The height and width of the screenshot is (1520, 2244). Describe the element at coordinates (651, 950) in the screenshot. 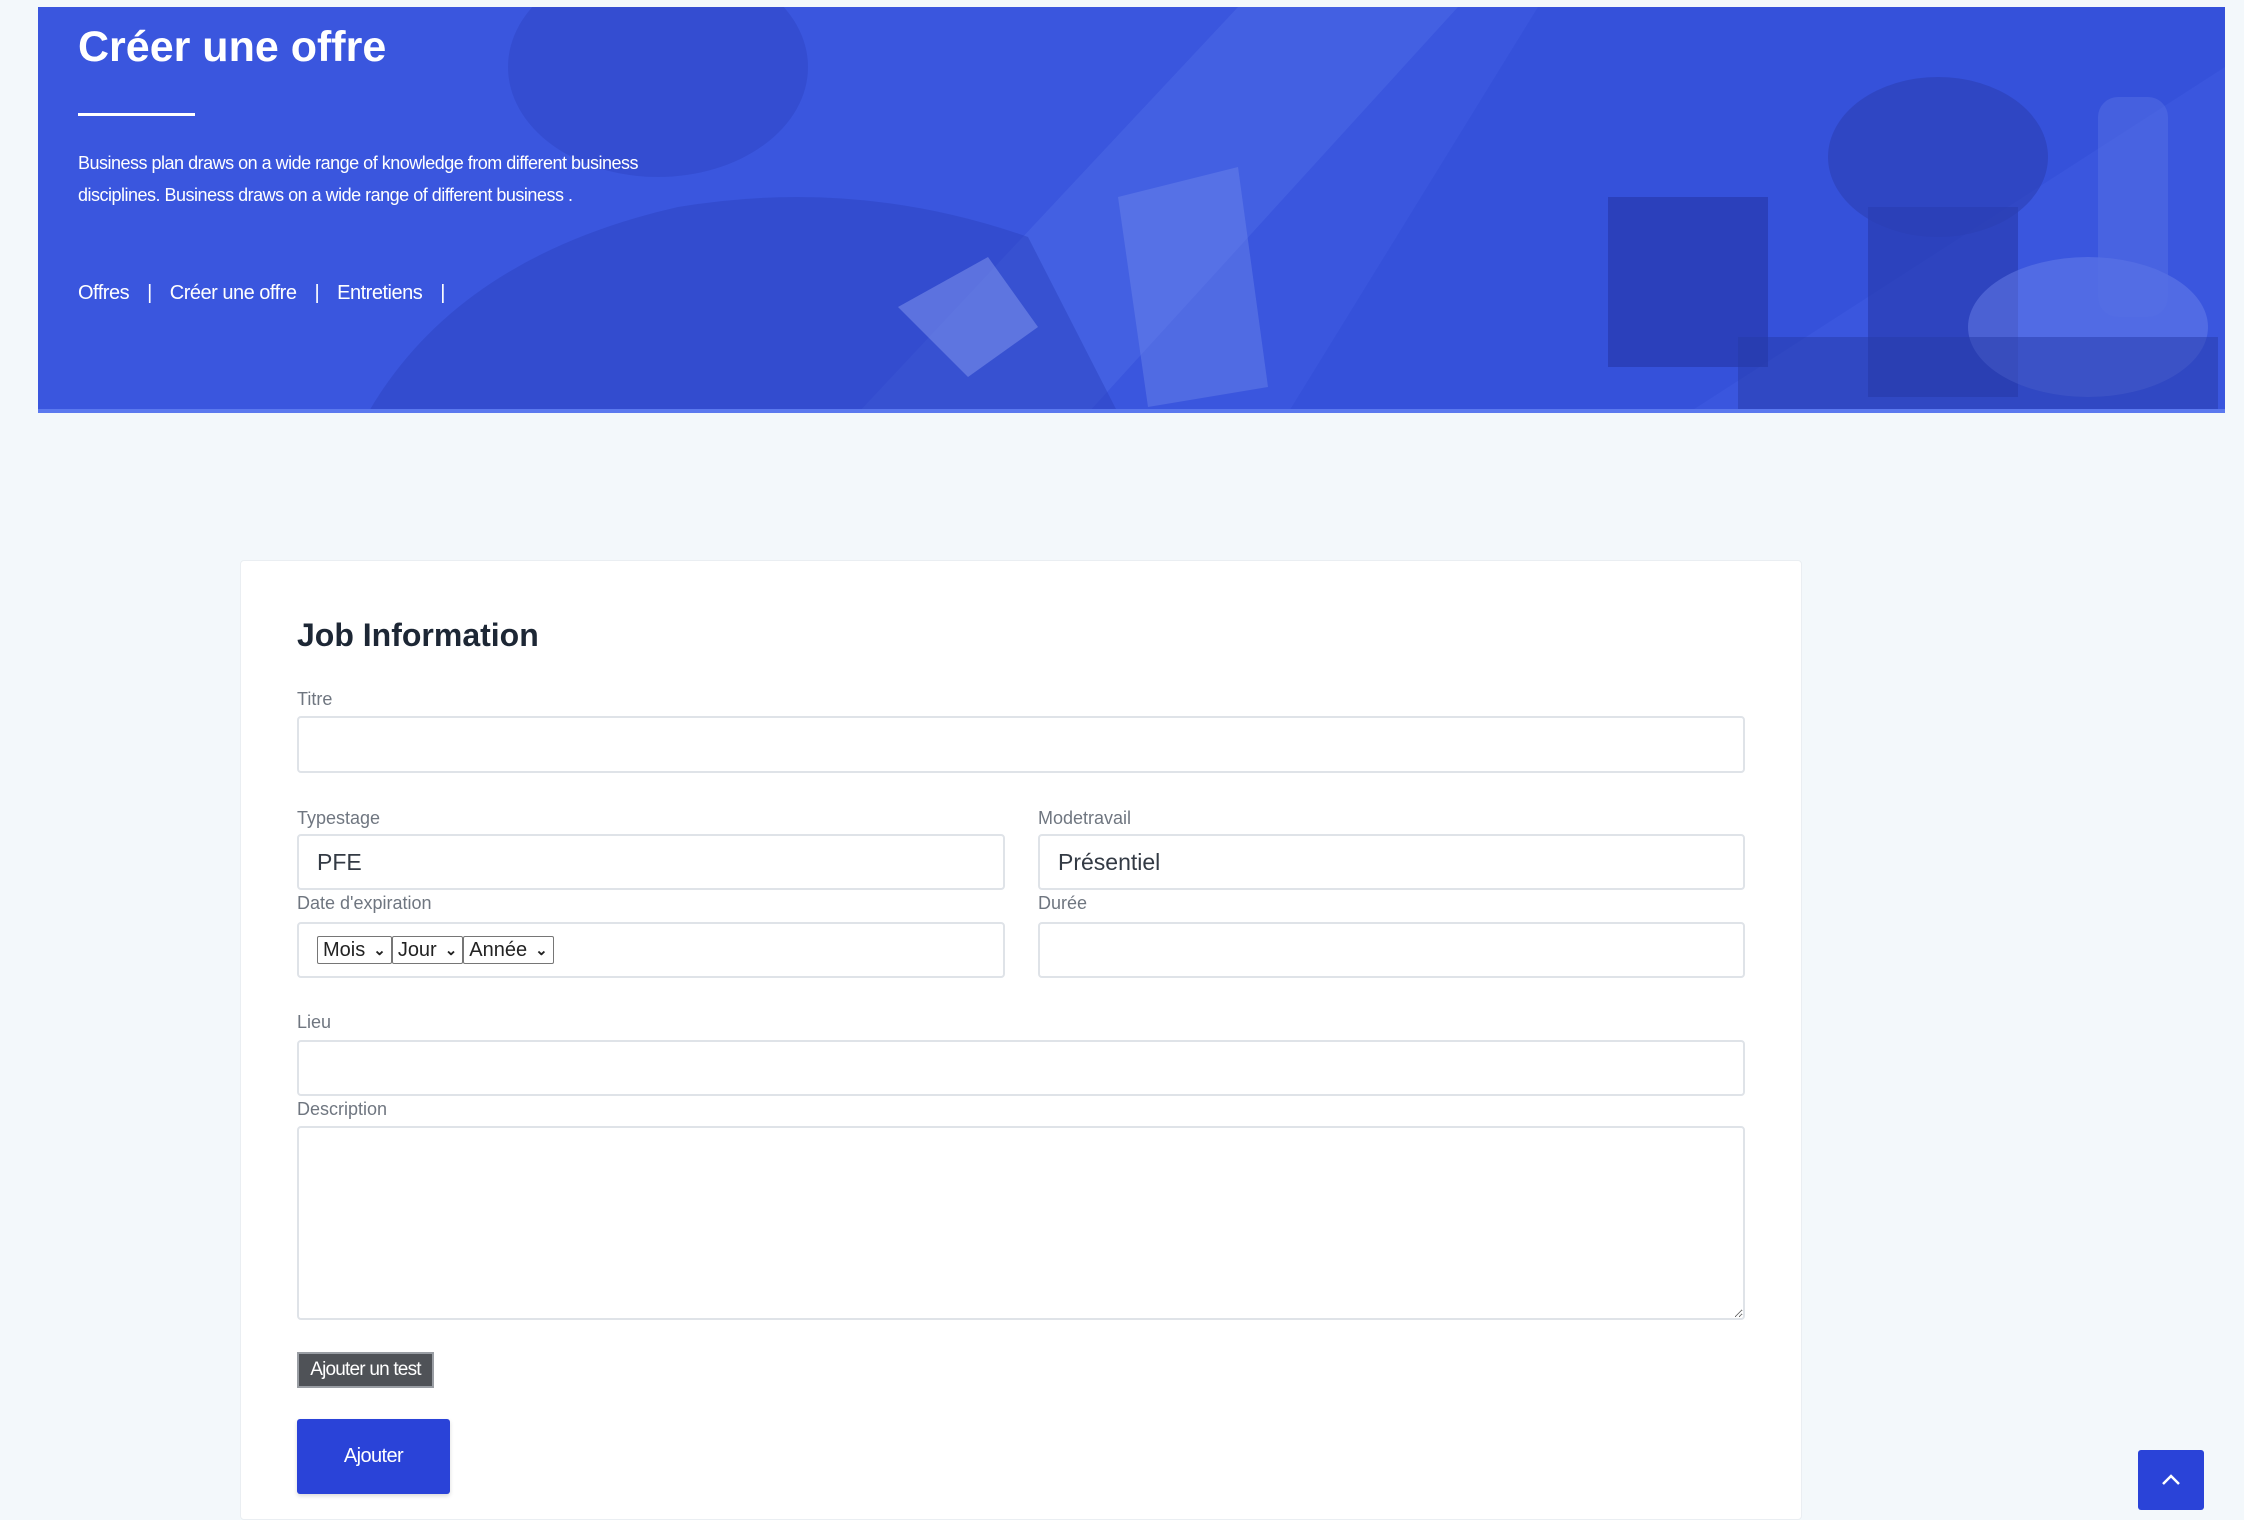

I see `date-expiration-field: Mois ⌄ Jour ⌄ Année ⌄` at that location.